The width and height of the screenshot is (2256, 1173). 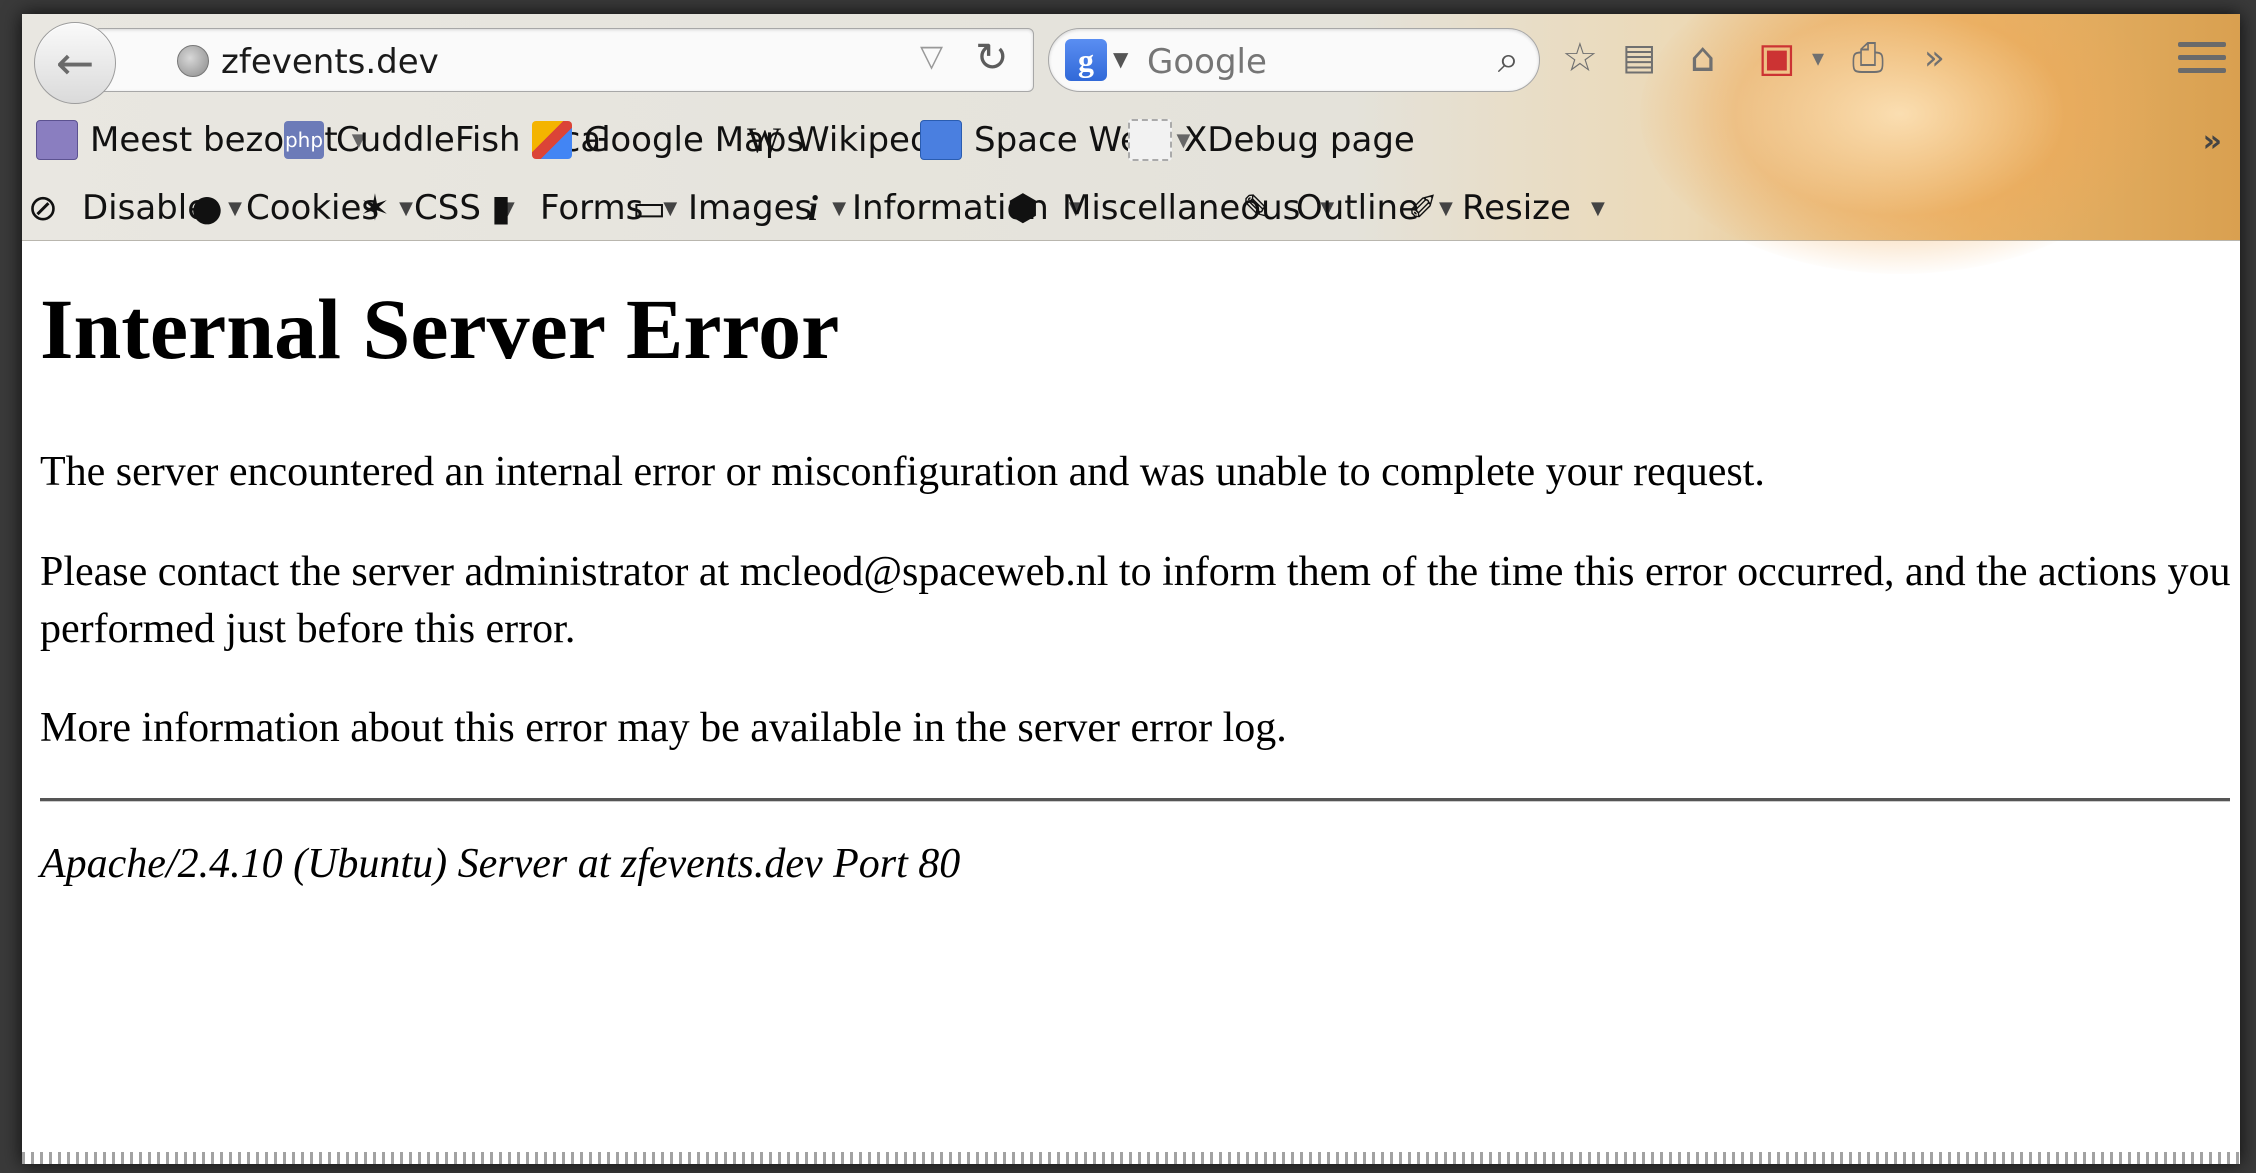 What do you see at coordinates (1297, 62) in the screenshot?
I see `search-input` at bounding box center [1297, 62].